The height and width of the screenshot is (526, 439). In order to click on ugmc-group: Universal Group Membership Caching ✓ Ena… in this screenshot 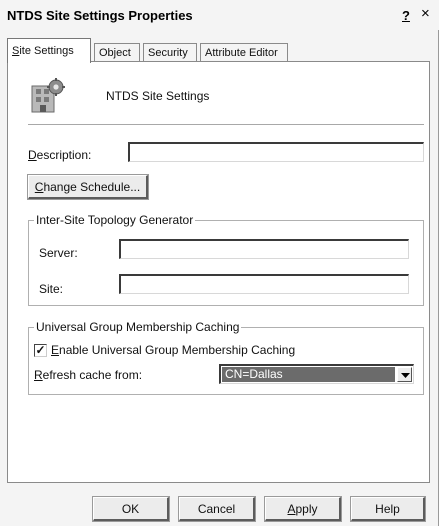, I will do `click(226, 357)`.